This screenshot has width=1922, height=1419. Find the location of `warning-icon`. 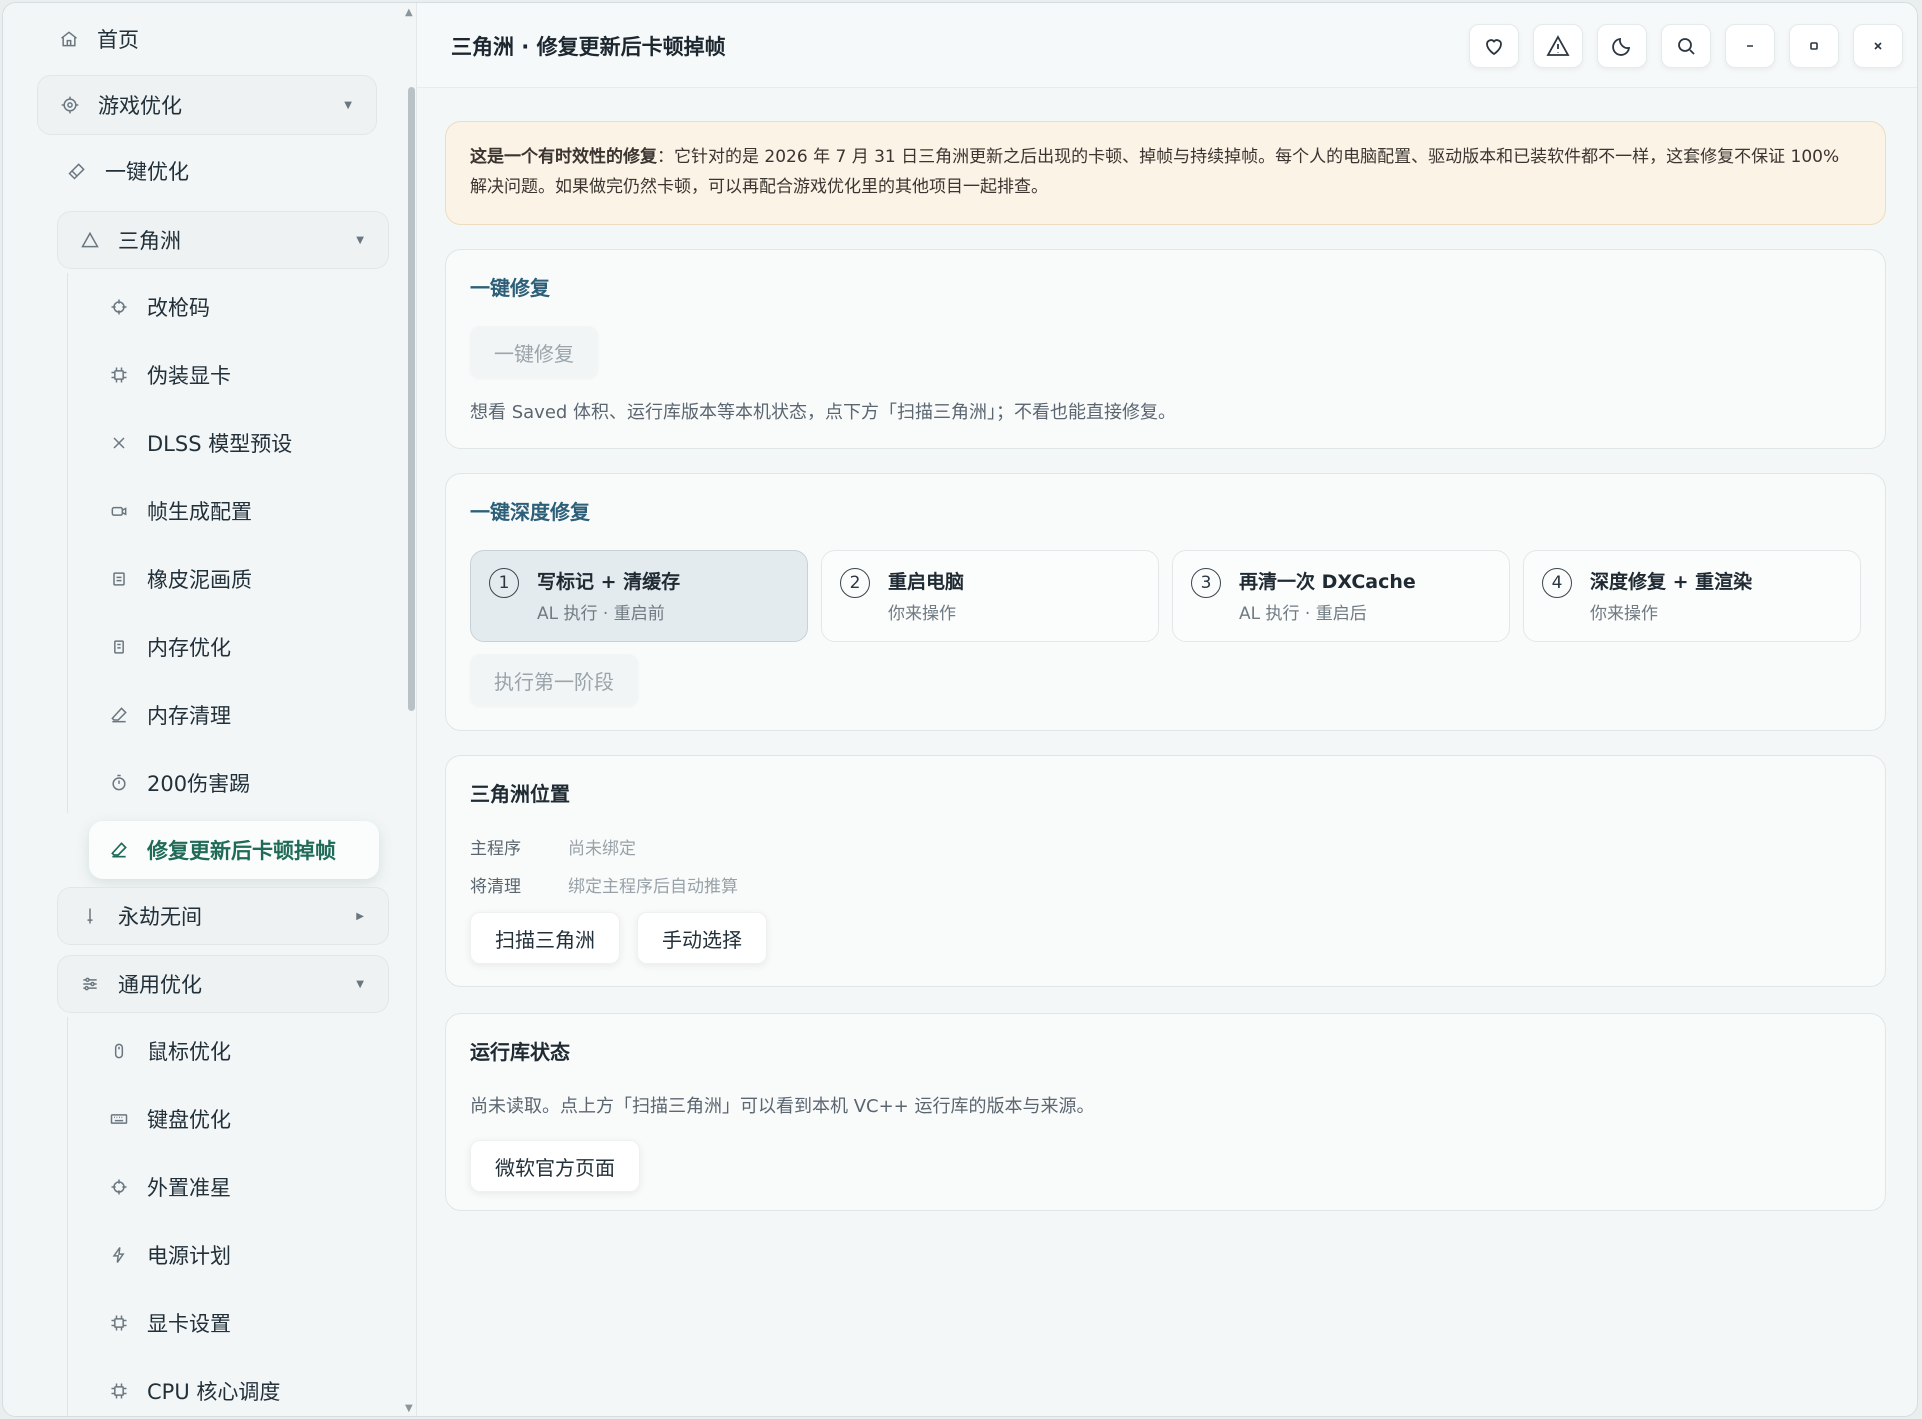

warning-icon is located at coordinates (1558, 45).